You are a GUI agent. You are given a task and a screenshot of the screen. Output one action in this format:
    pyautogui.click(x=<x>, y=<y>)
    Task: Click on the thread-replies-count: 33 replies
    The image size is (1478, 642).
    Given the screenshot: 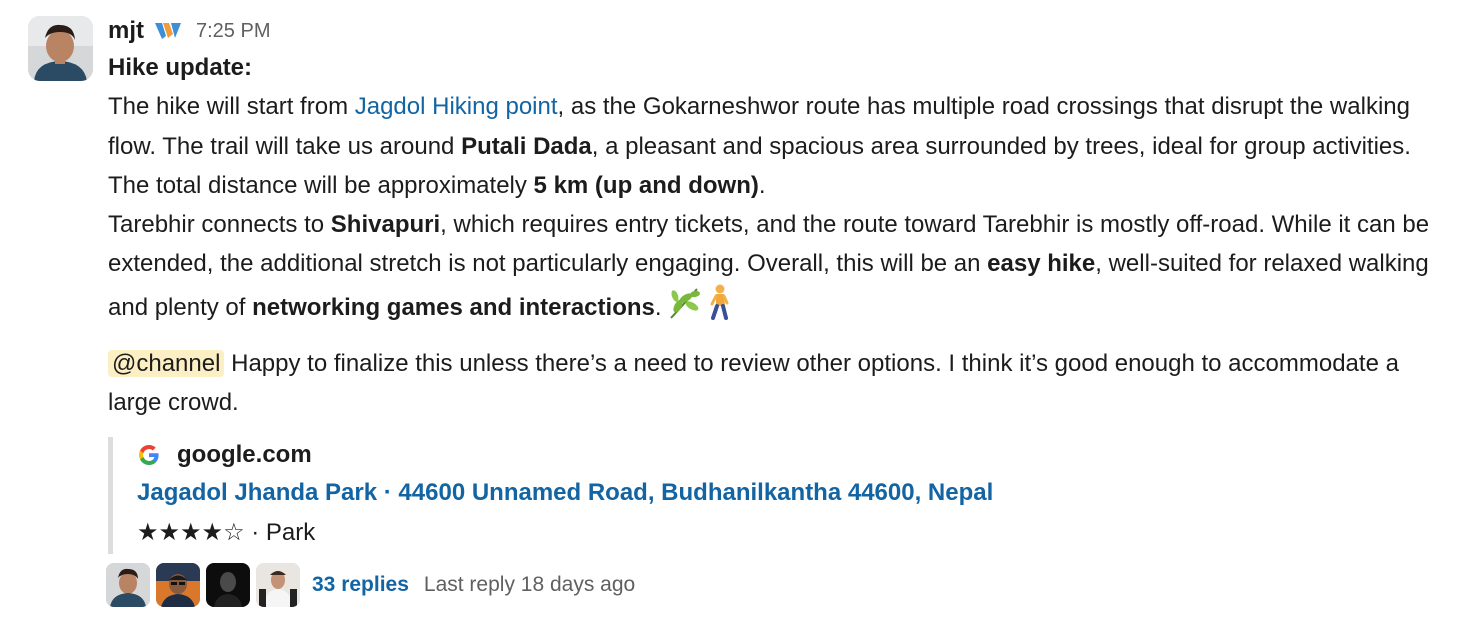 What is the action you would take?
    pyautogui.click(x=360, y=585)
    